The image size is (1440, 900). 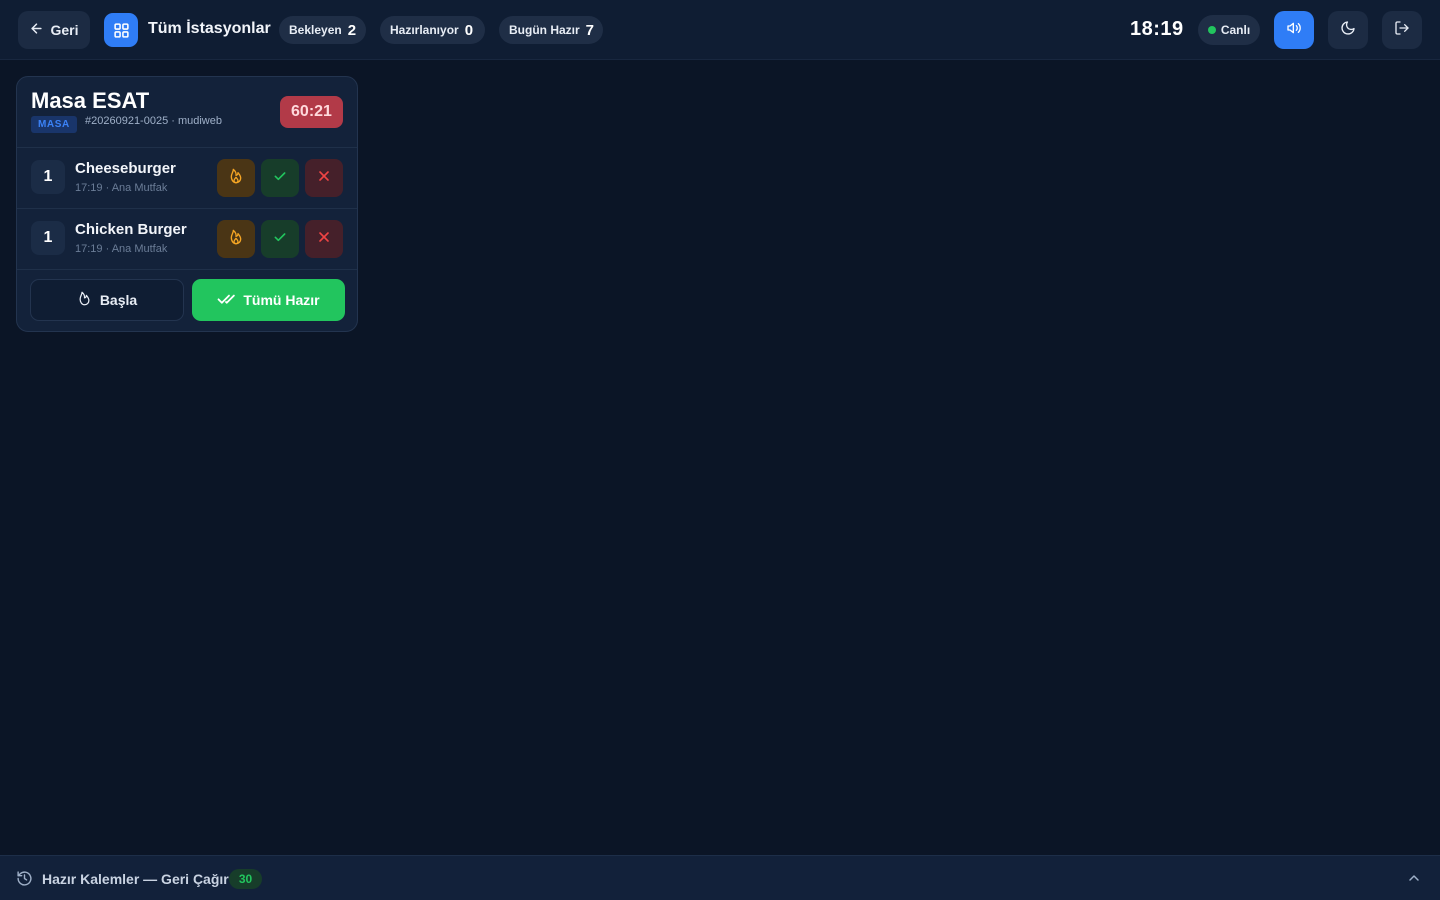 I want to click on station-title: Tüm İstasyonlar, so click(x=209, y=29).